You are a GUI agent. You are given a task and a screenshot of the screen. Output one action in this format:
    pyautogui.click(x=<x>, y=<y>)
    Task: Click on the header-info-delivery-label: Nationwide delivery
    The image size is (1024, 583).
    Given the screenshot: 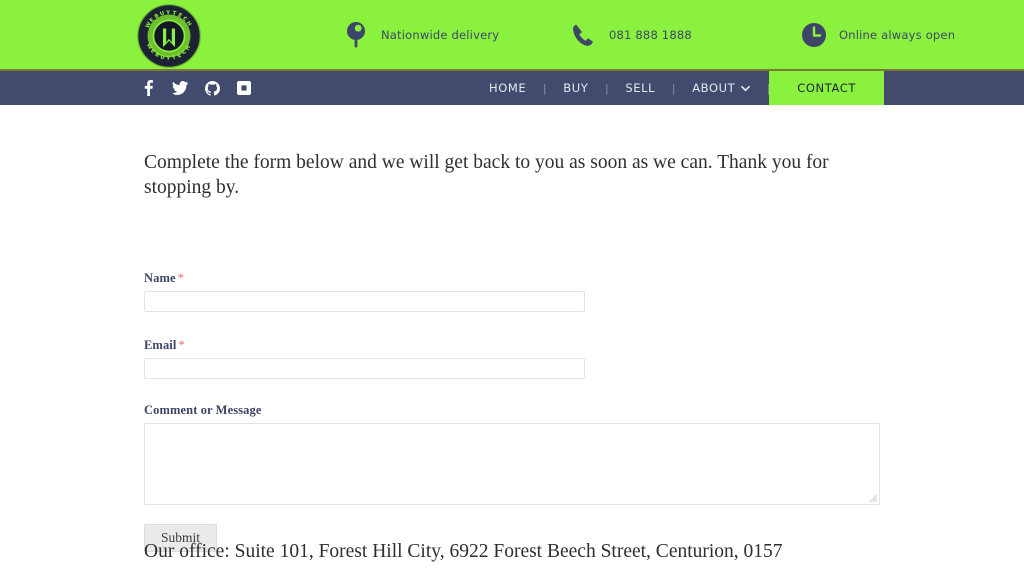 What is the action you would take?
    pyautogui.click(x=440, y=35)
    